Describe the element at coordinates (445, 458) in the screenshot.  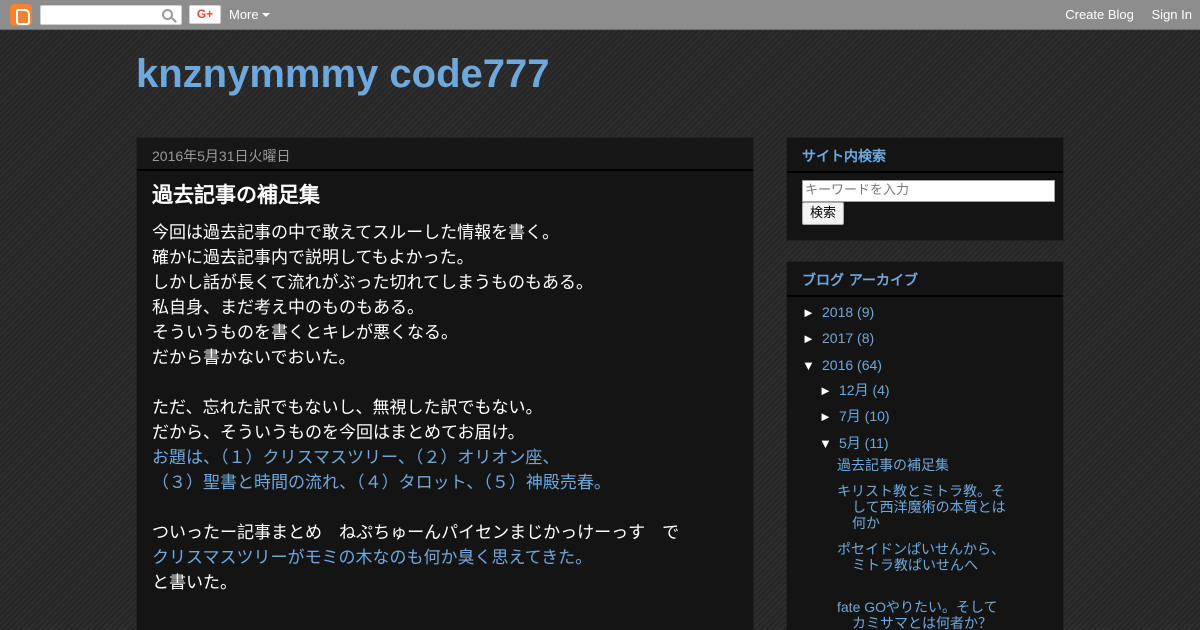
I see `post-link-line: お題は、（１）クリスマスツリー、（２）オリオン座、` at that location.